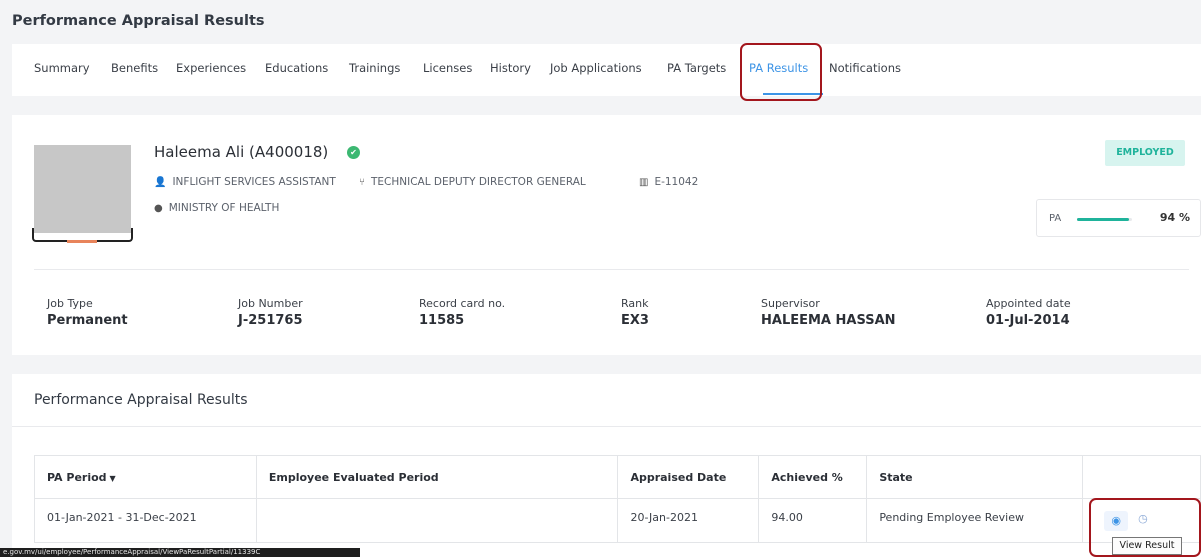 This screenshot has width=1201, height=557. Describe the element at coordinates (635, 312) in the screenshot. I see `info-rank: Rank EX3` at that location.